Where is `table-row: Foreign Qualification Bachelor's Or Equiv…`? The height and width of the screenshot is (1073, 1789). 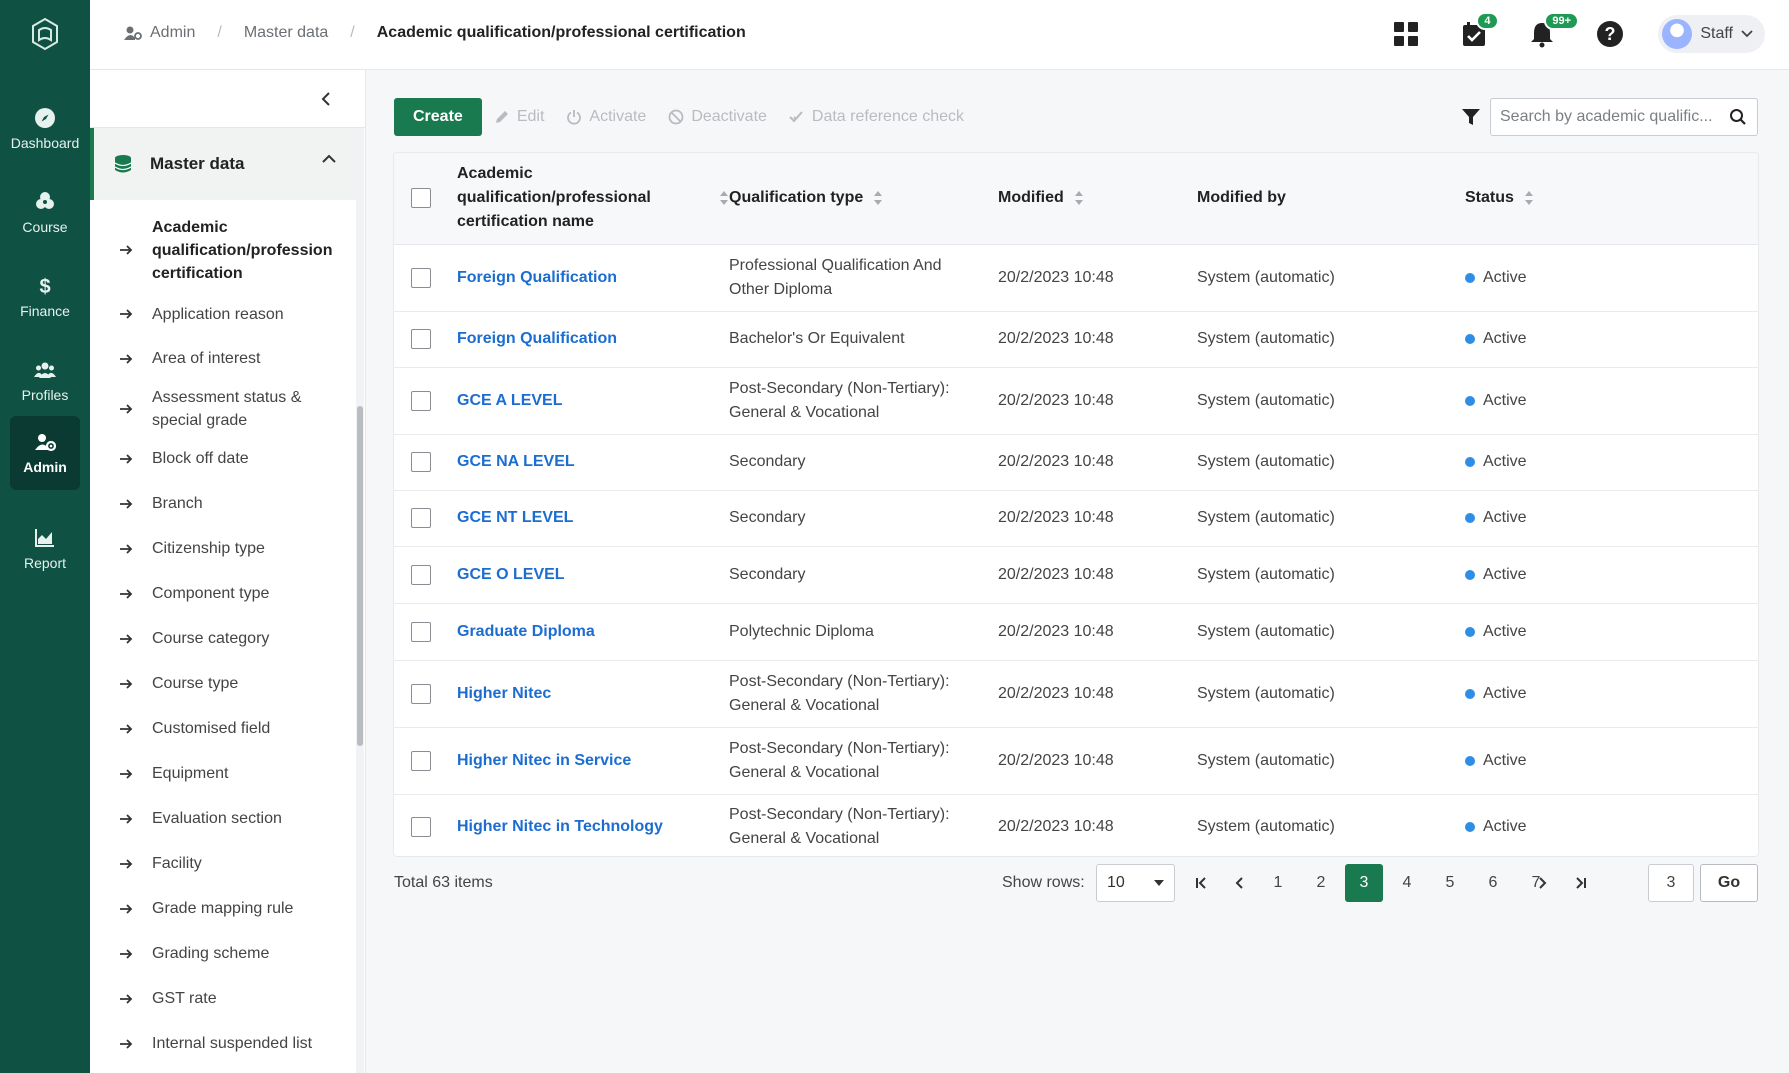 table-row: Foreign Qualification Bachelor's Or Equiv… is located at coordinates (1076, 339).